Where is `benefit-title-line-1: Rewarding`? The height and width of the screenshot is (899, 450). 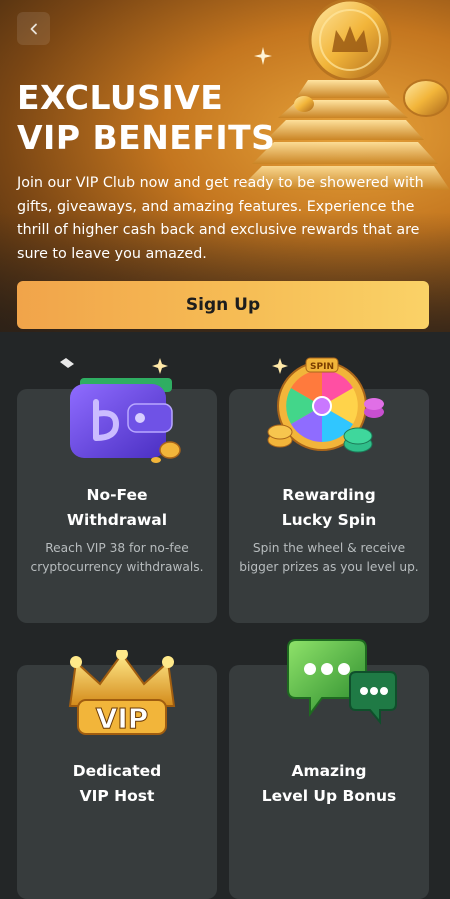 benefit-title-line-1: Rewarding is located at coordinates (329, 495).